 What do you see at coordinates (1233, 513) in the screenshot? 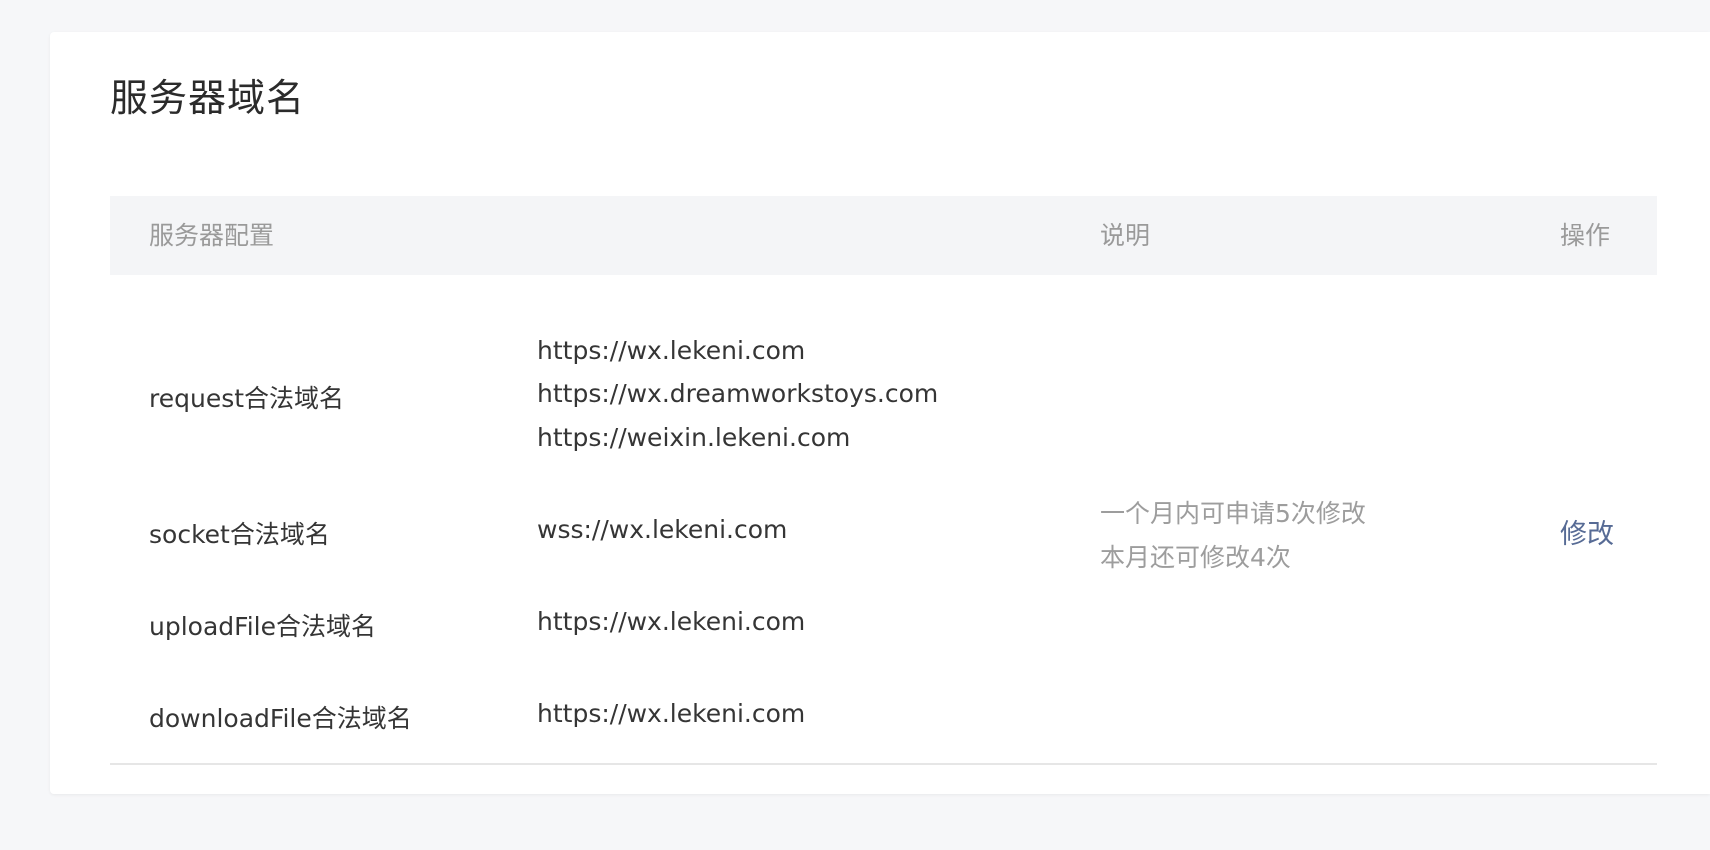
I see `description-line-1: 一个月内可申请5次修改` at bounding box center [1233, 513].